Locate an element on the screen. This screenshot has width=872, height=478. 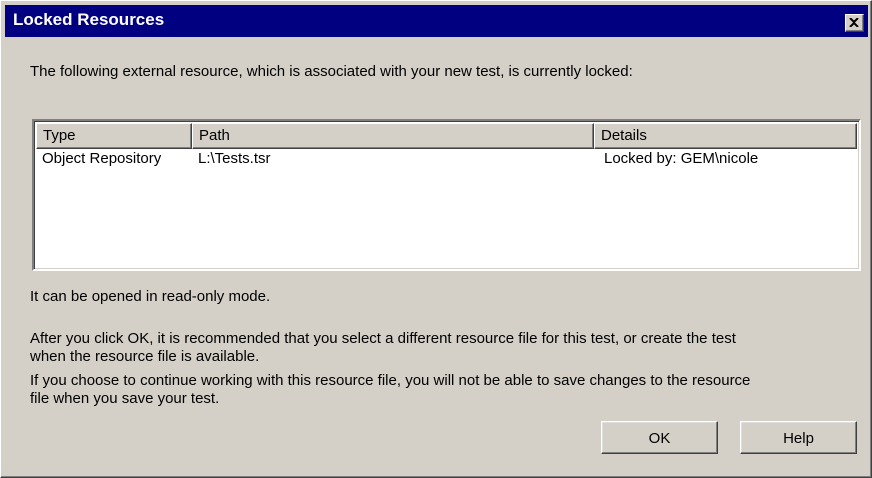
column-header-path: Path is located at coordinates (393, 136).